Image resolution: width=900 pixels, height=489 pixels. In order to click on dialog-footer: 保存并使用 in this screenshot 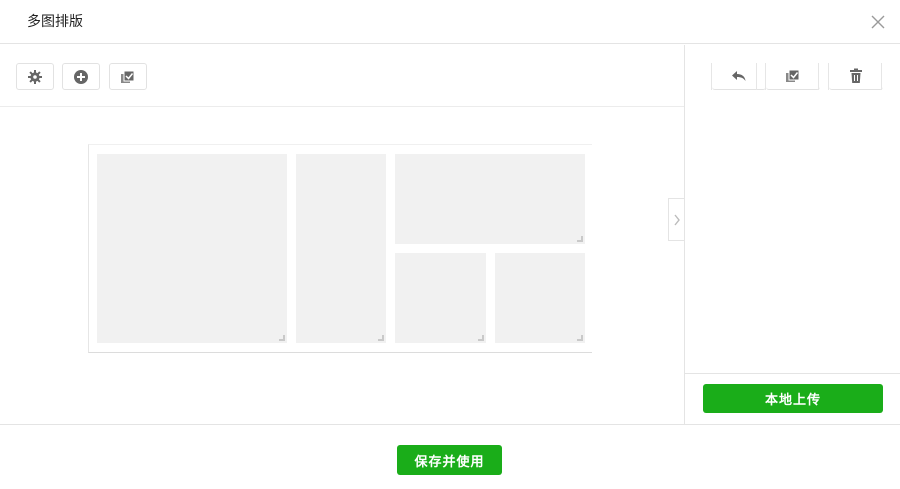, I will do `click(450, 456)`.